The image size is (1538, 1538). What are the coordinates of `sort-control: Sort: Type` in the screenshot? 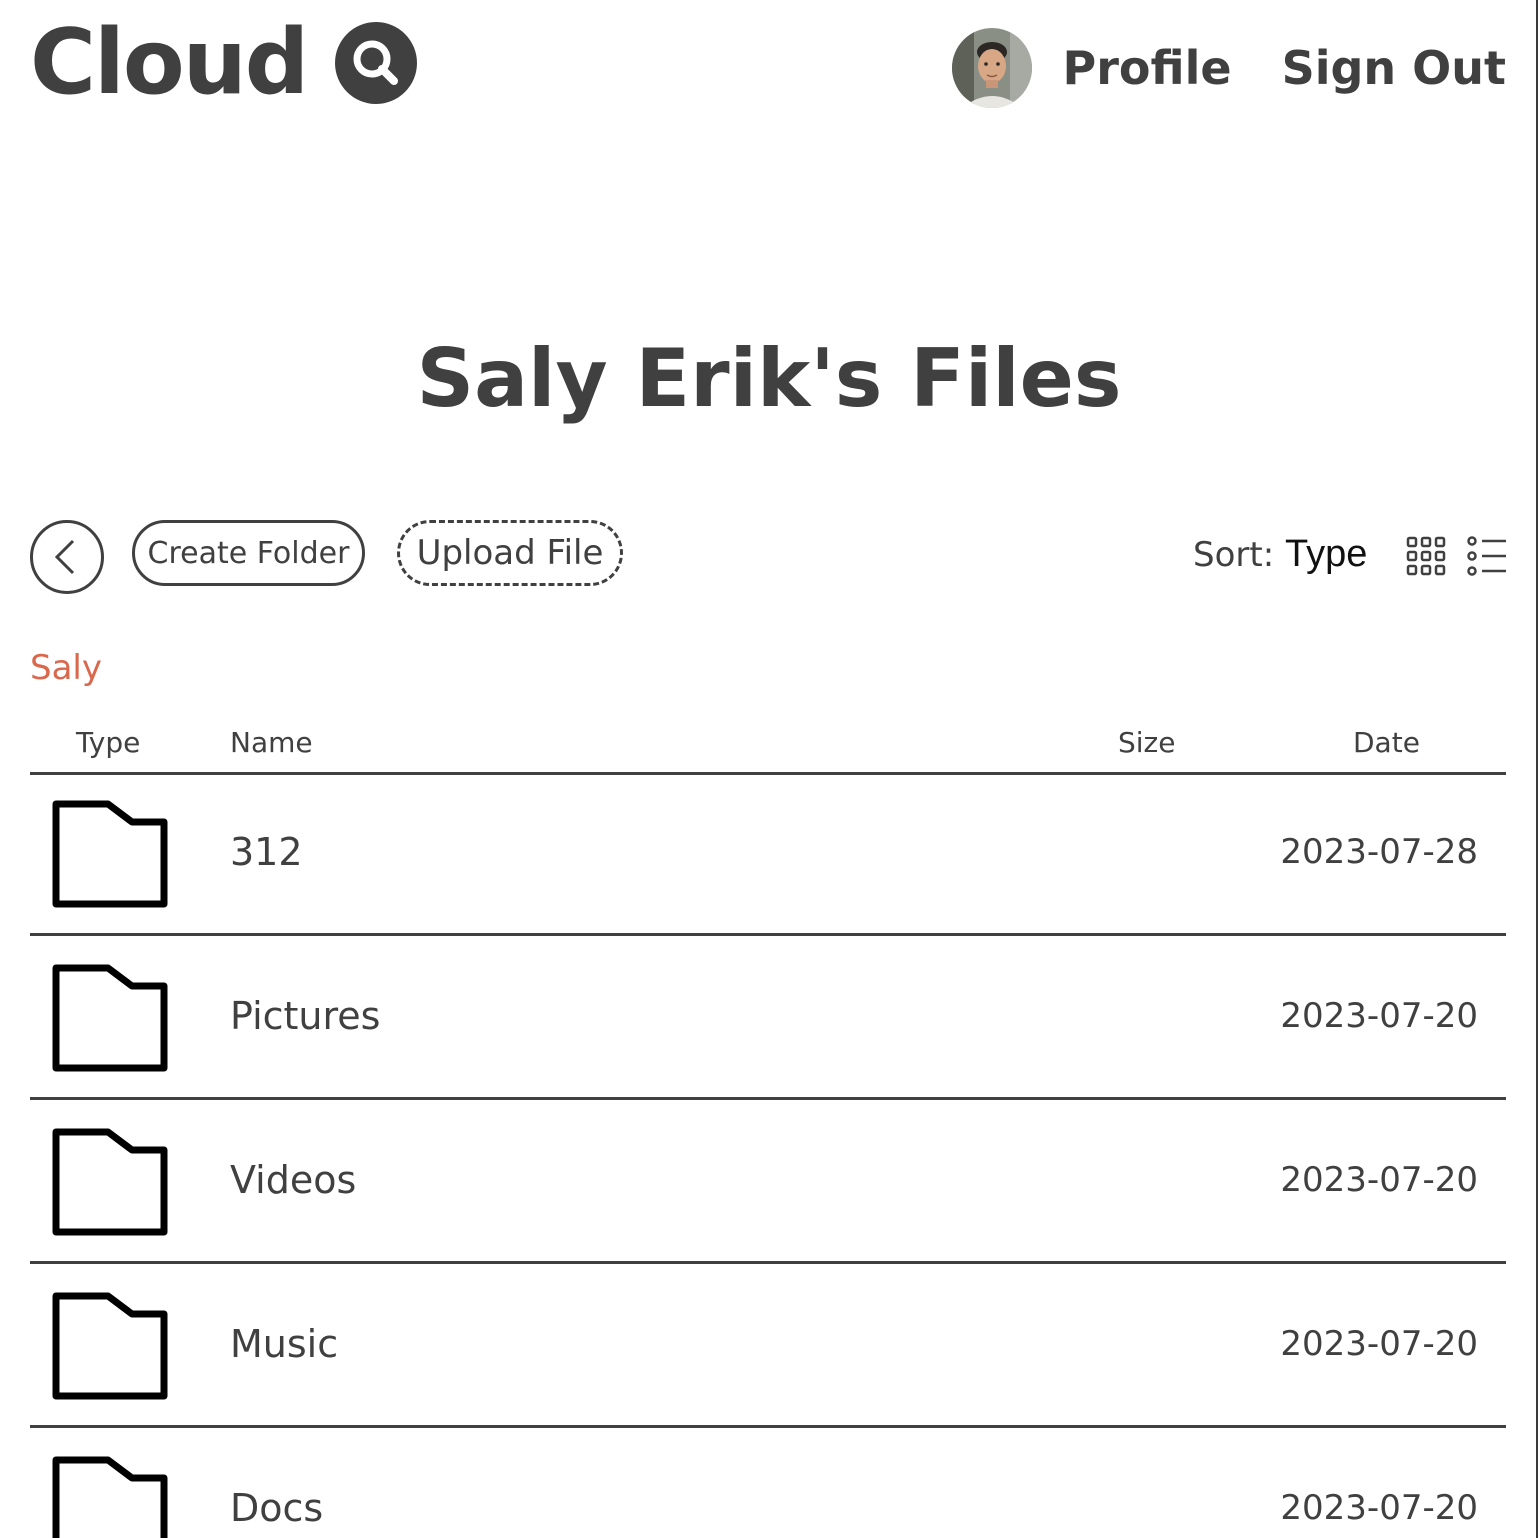 It's located at (1280, 554).